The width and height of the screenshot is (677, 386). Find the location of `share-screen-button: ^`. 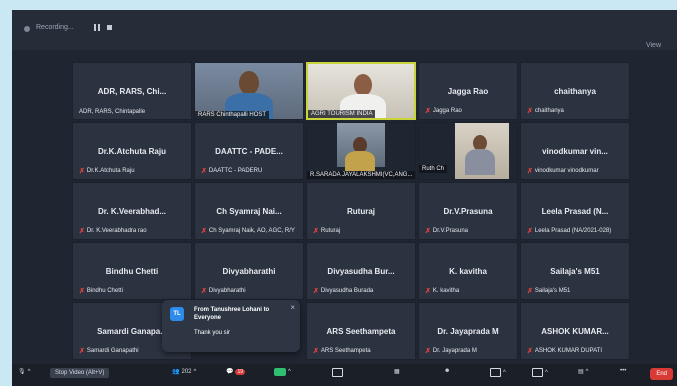

share-screen-button: ^ is located at coordinates (282, 372).